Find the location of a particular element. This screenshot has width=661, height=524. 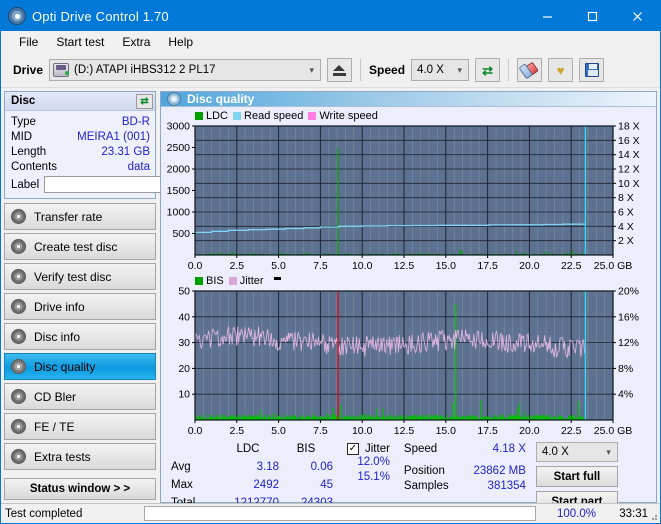

legend-label: LDC is located at coordinates (217, 115).